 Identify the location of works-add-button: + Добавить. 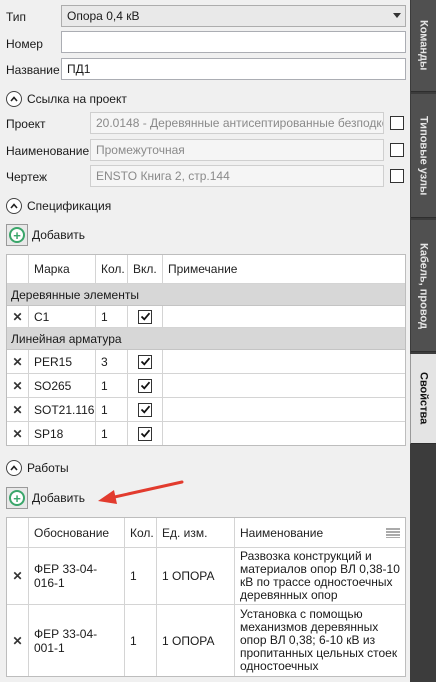
(45, 498).